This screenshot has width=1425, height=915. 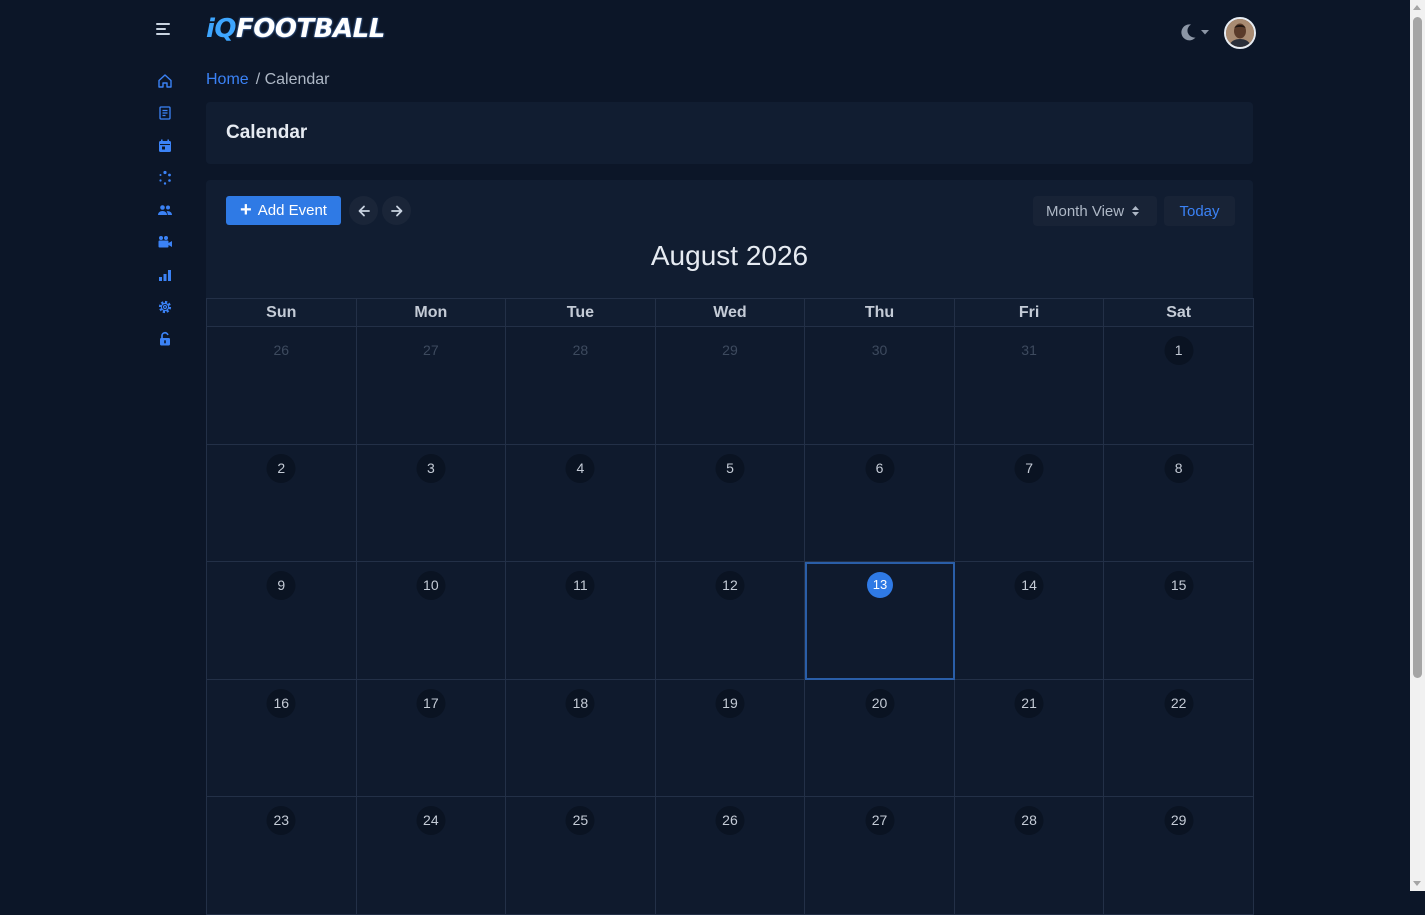 What do you see at coordinates (431, 585) in the screenshot?
I see `day-number: 10` at bounding box center [431, 585].